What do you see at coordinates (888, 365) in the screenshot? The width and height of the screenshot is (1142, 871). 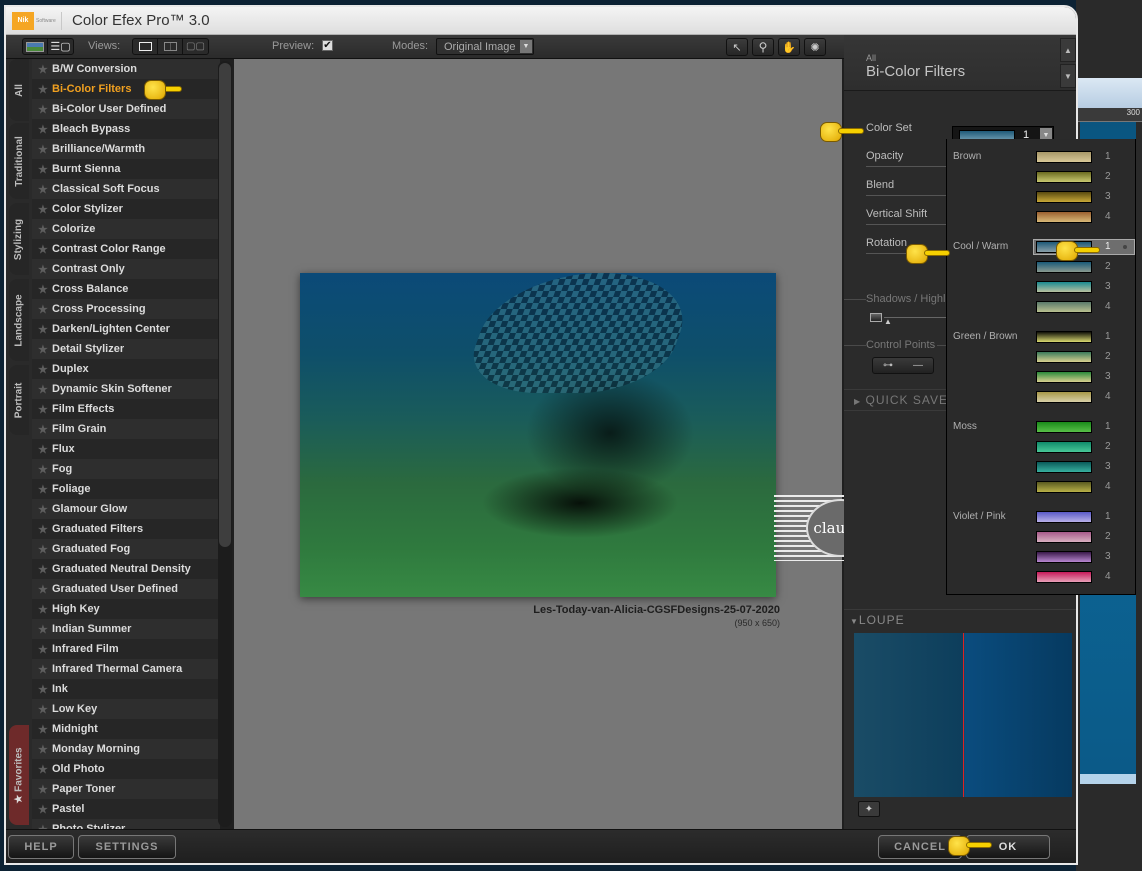 I see `add-control-point-icon: ⊶` at bounding box center [888, 365].